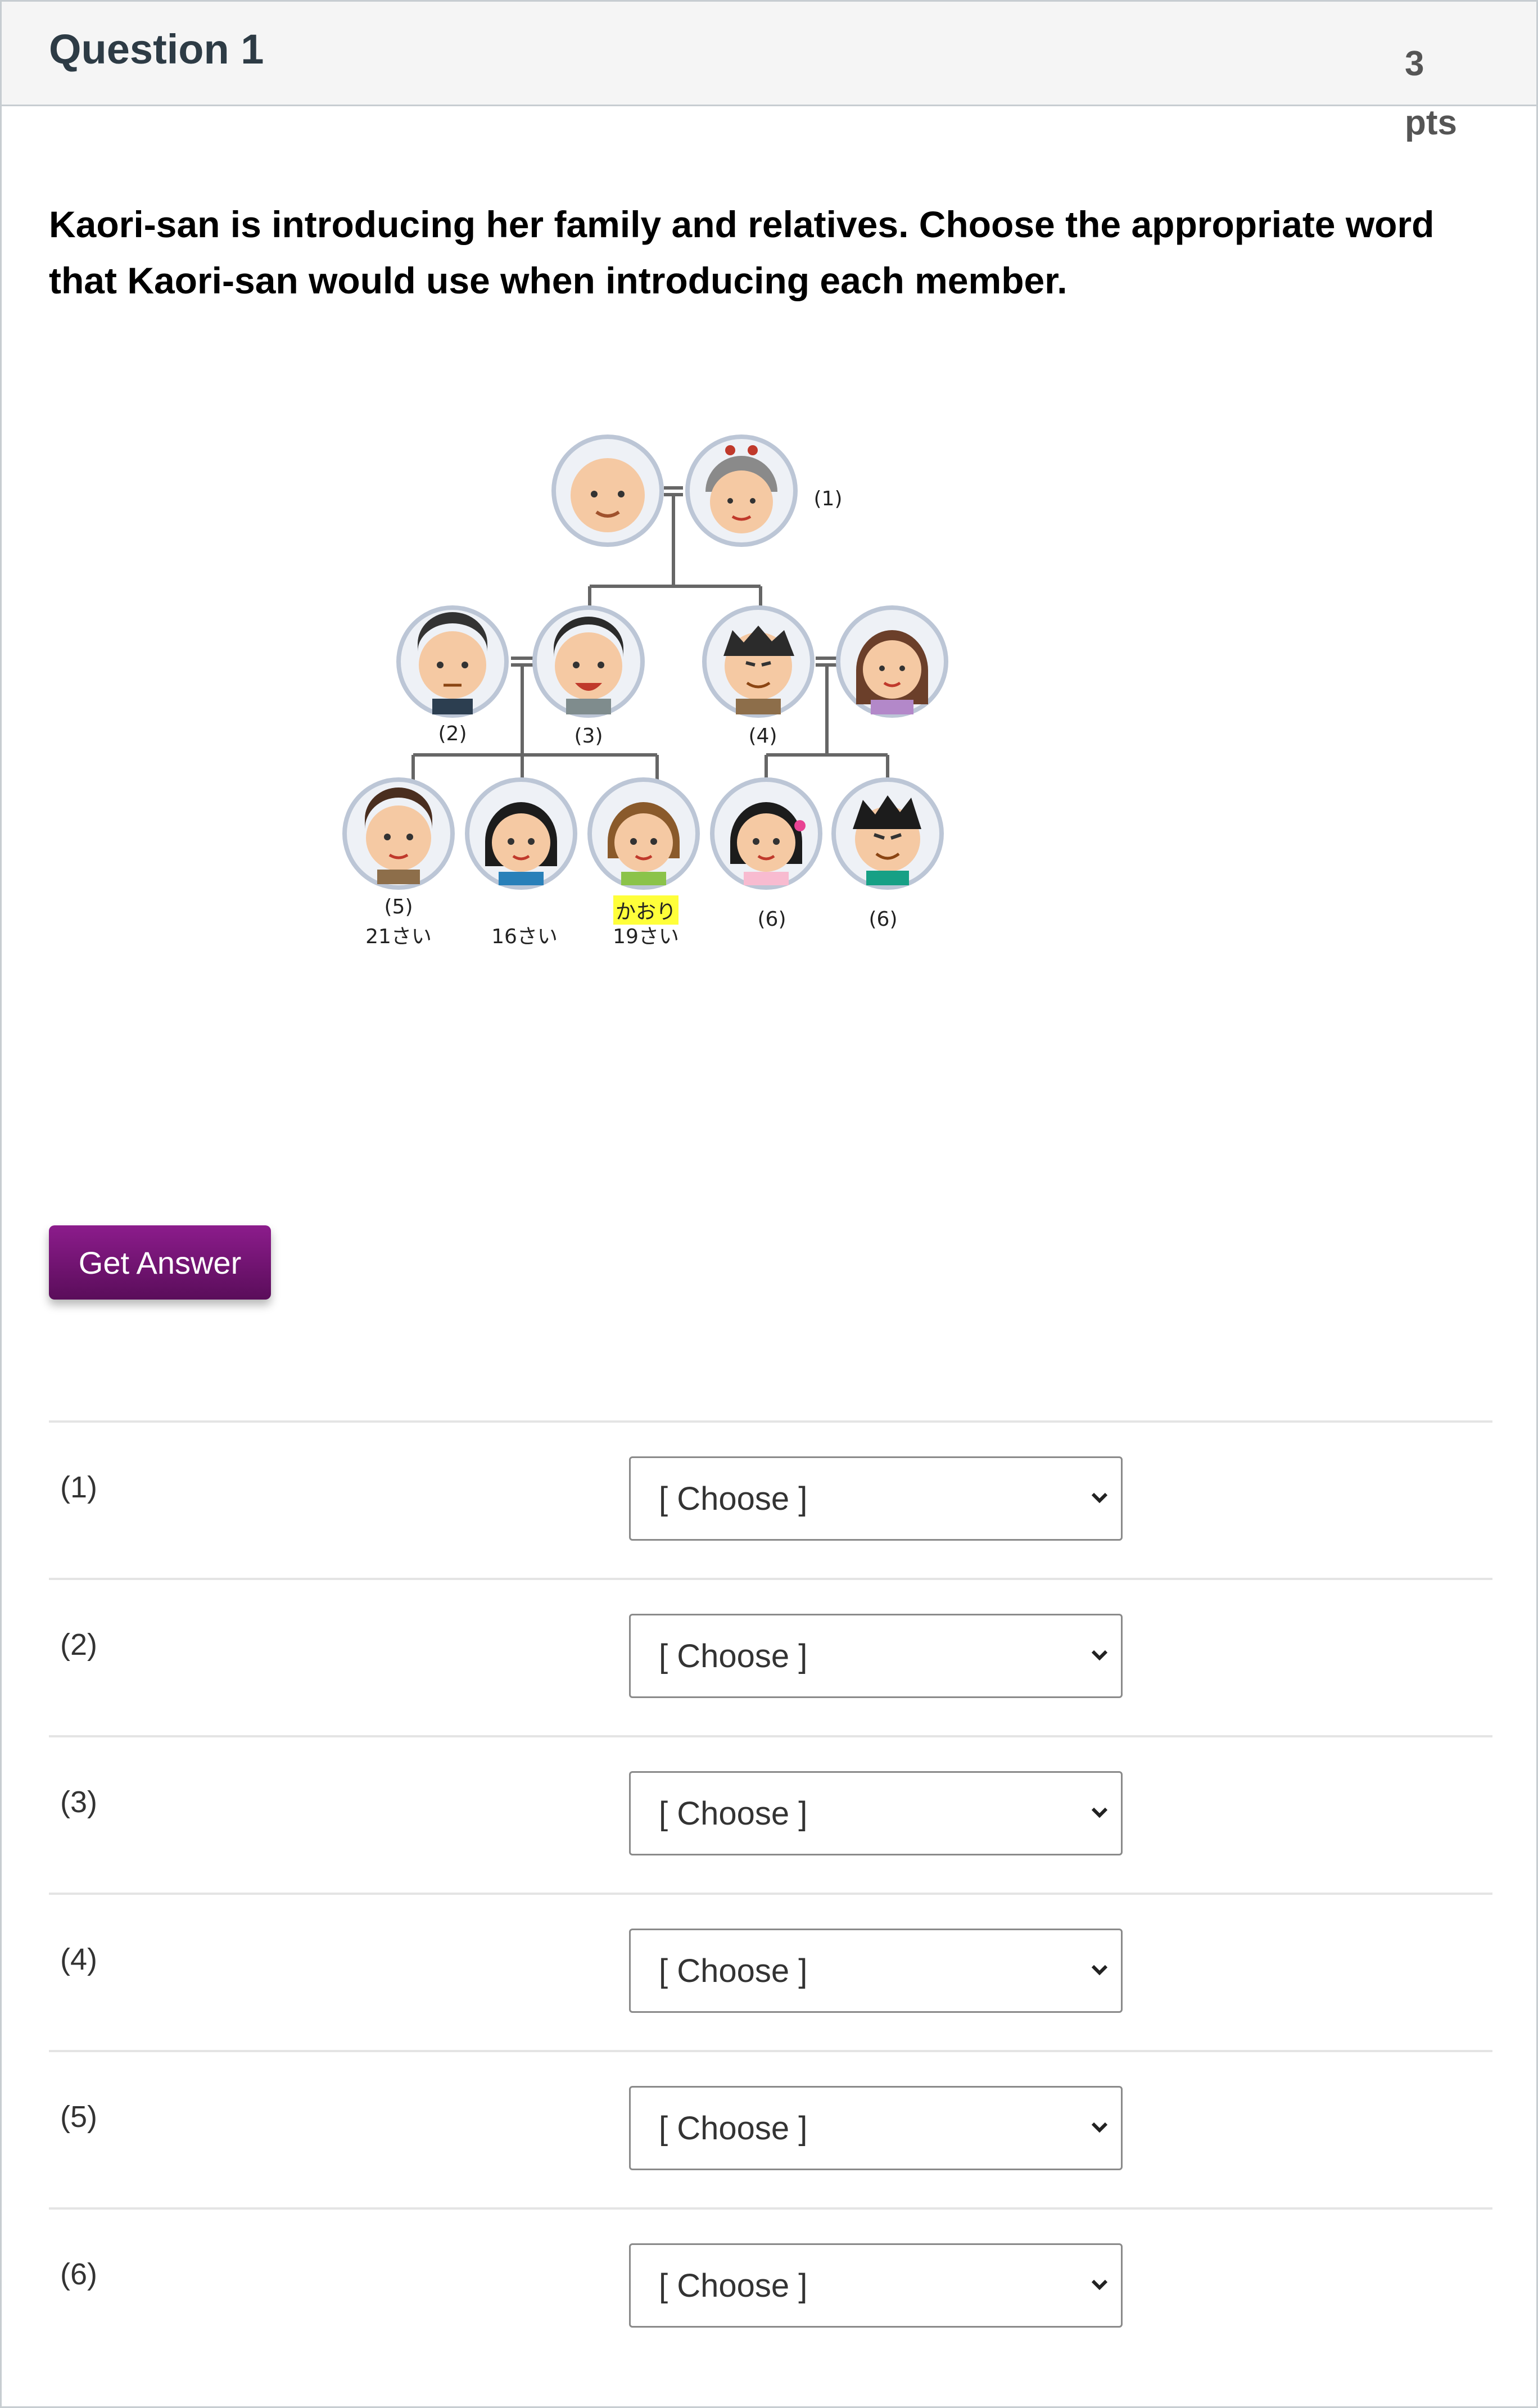 This screenshot has width=1538, height=2408. What do you see at coordinates (524, 937) in the screenshot?
I see `age-16: 16さい` at bounding box center [524, 937].